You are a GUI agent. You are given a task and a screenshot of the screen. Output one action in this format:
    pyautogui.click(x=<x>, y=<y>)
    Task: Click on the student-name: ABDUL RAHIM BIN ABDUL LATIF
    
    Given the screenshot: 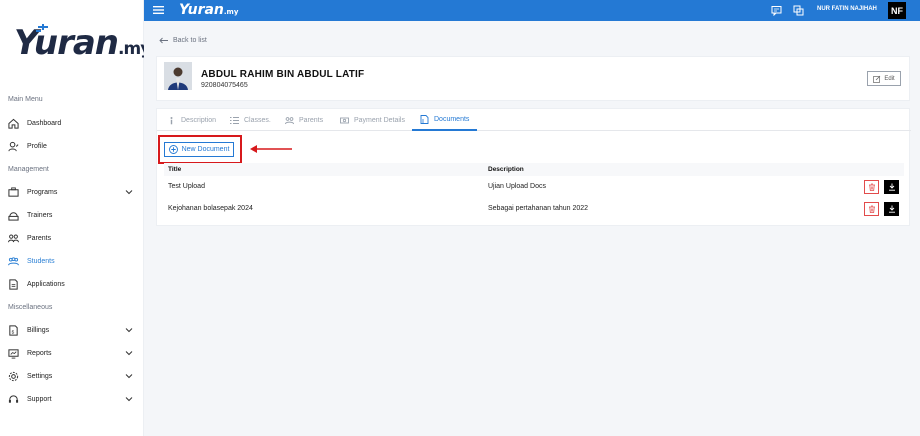 What is the action you would take?
    pyautogui.click(x=283, y=74)
    